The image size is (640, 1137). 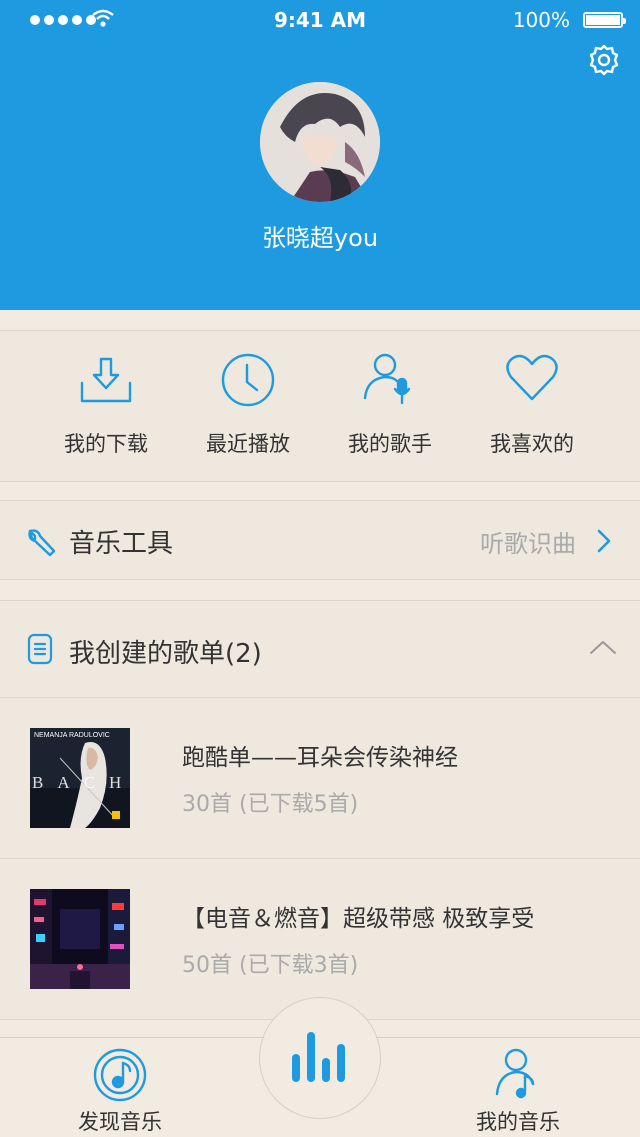 I want to click on music-tools-row: 音乐工具 听歌识曲, so click(x=320, y=540).